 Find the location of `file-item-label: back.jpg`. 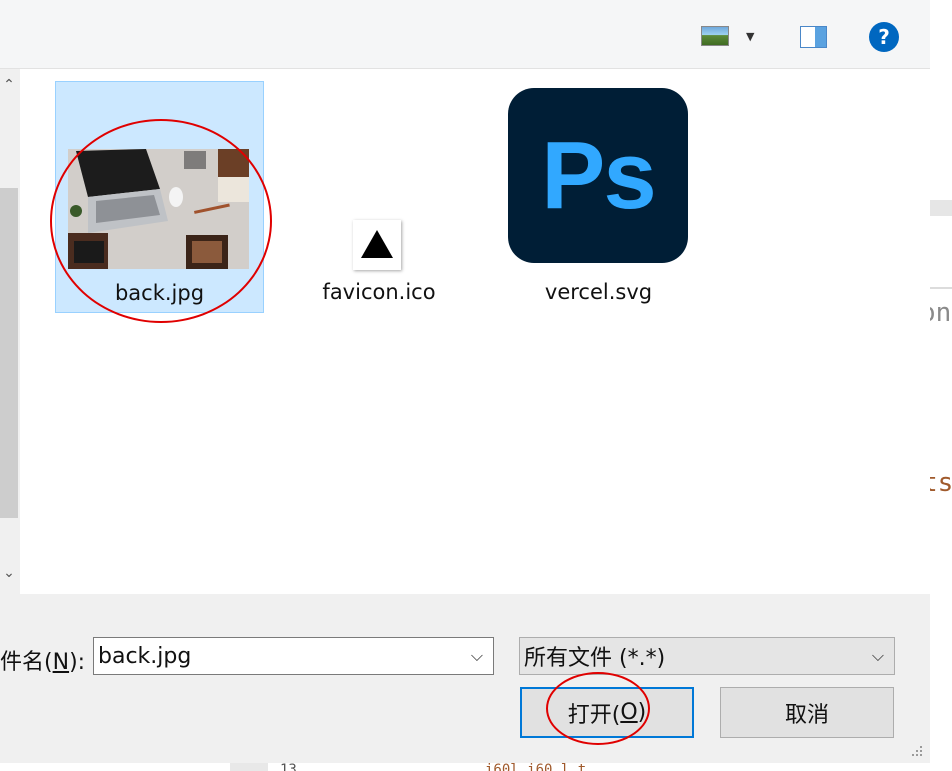

file-item-label: back.jpg is located at coordinates (159, 293).